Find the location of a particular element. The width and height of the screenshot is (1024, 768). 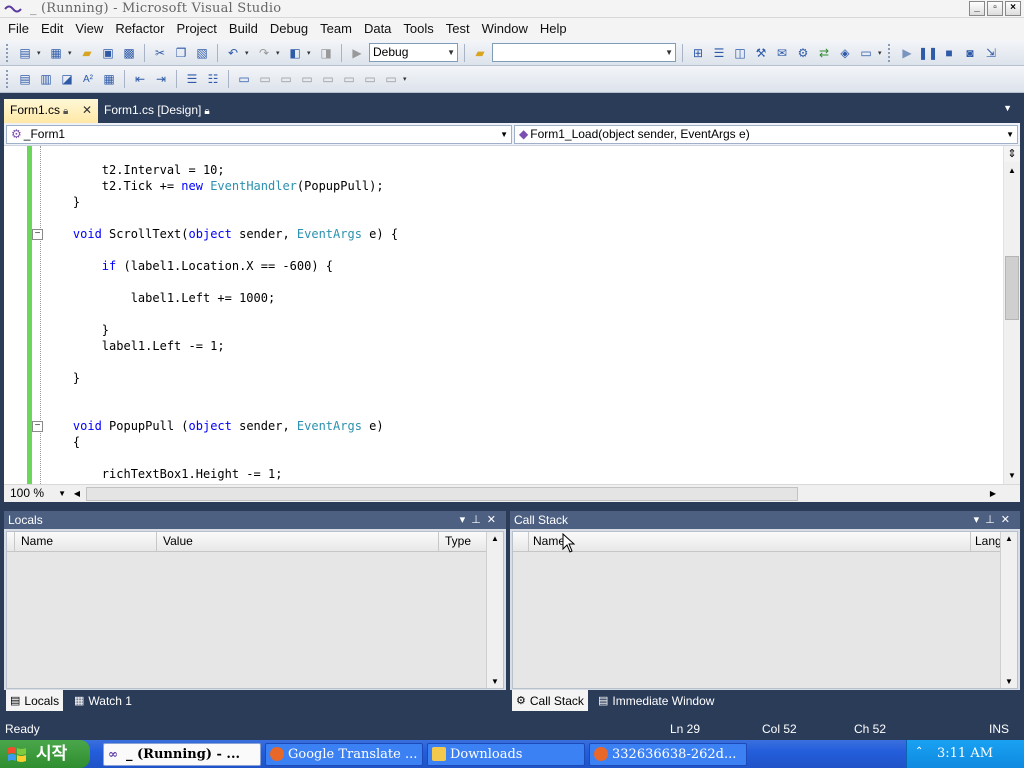

tab-locals: ▤ Locals is located at coordinates (35, 700).